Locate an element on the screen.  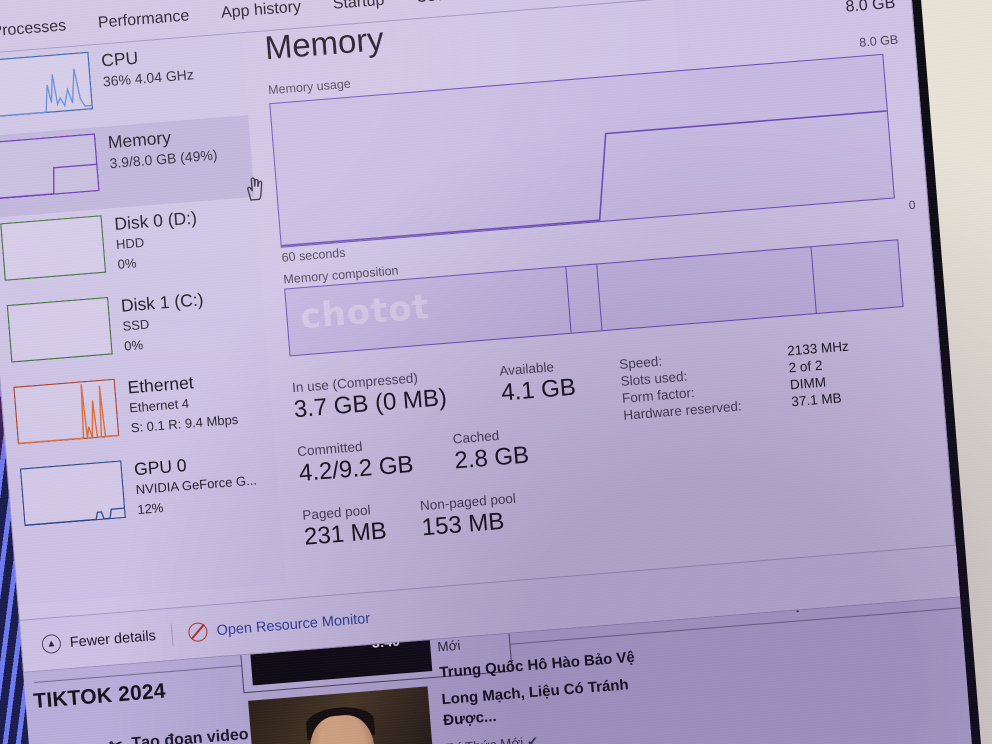
fewer-details-label: Fewer details is located at coordinates (113, 639).